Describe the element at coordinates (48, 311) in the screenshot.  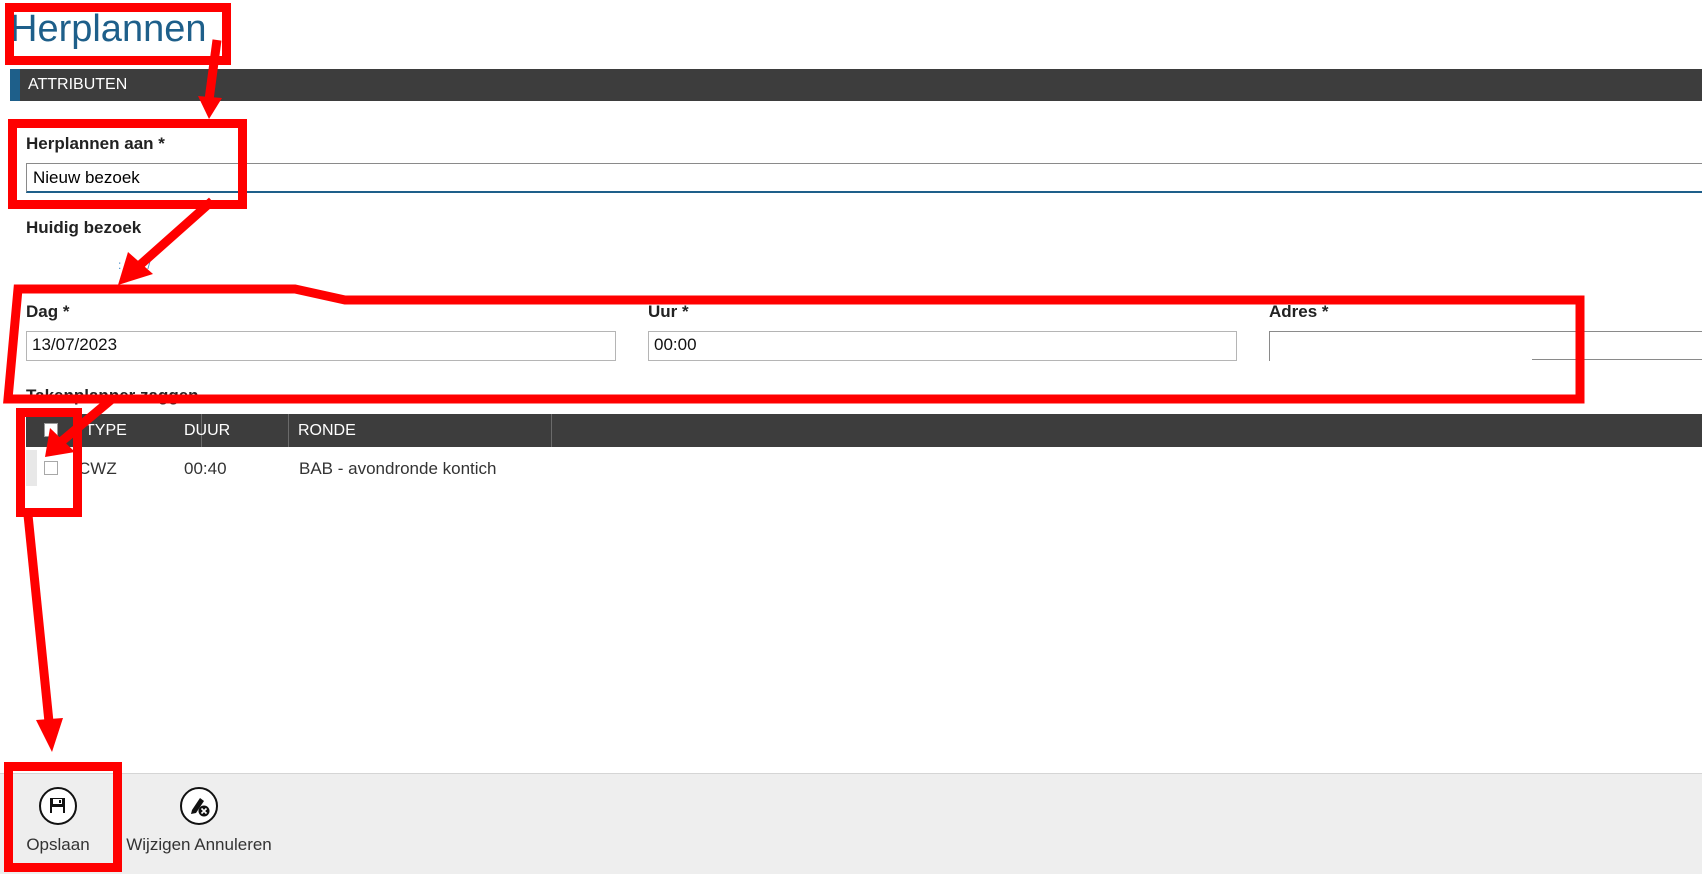
I see `dag-label: Dag *` at that location.